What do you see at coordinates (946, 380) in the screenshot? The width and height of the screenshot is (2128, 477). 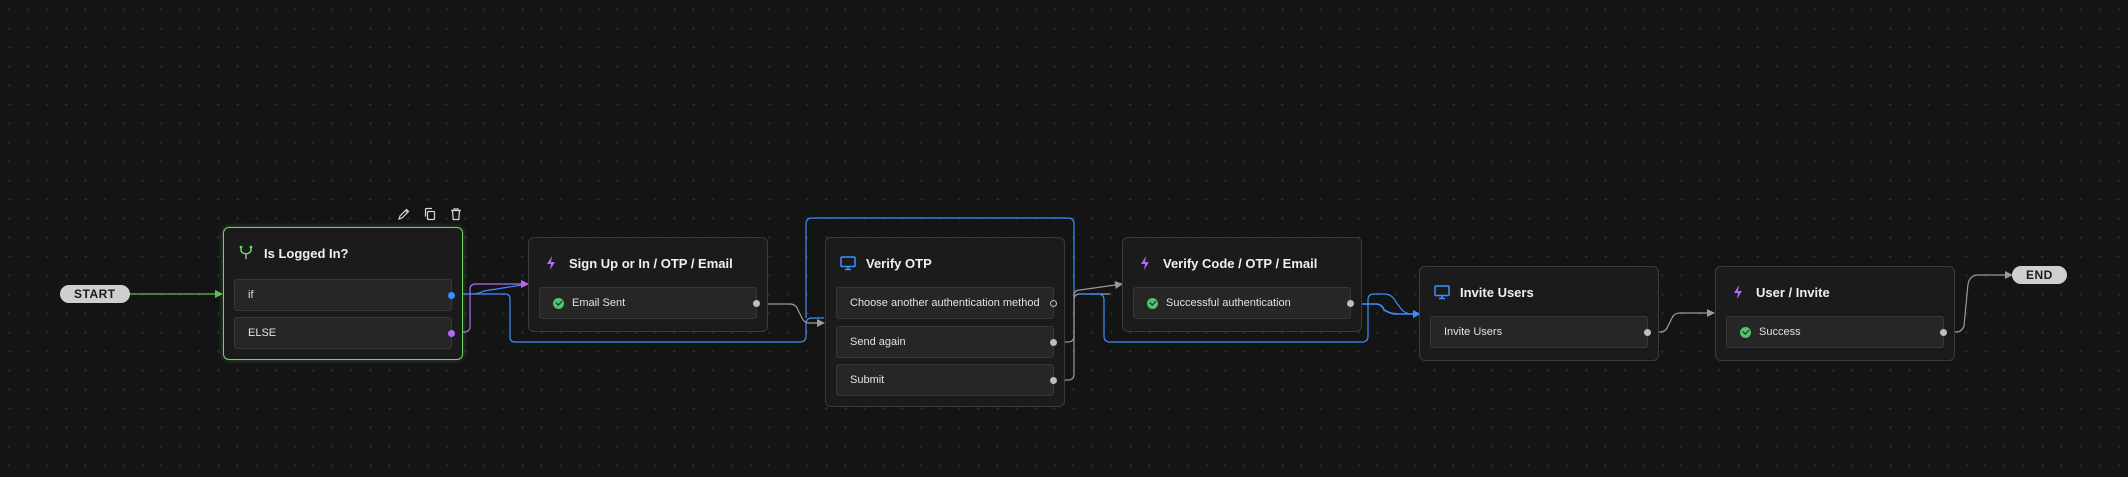 I see `screen-row-submit: Submit` at bounding box center [946, 380].